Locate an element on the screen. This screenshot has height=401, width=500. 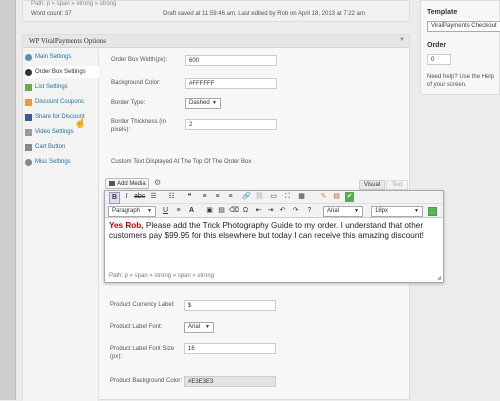
special-icon-3: ✔ is located at coordinates (349, 197).